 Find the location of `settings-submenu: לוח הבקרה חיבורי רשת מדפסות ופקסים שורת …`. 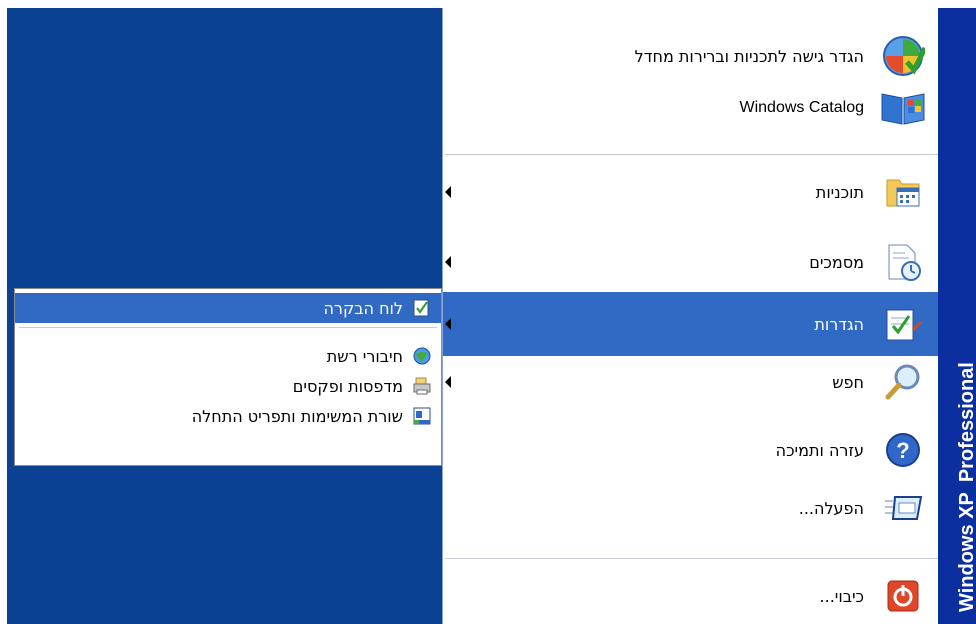

settings-submenu: לוח הבקרה חיבורי רשת מדפסות ופקסים שורת … is located at coordinates (228, 377).